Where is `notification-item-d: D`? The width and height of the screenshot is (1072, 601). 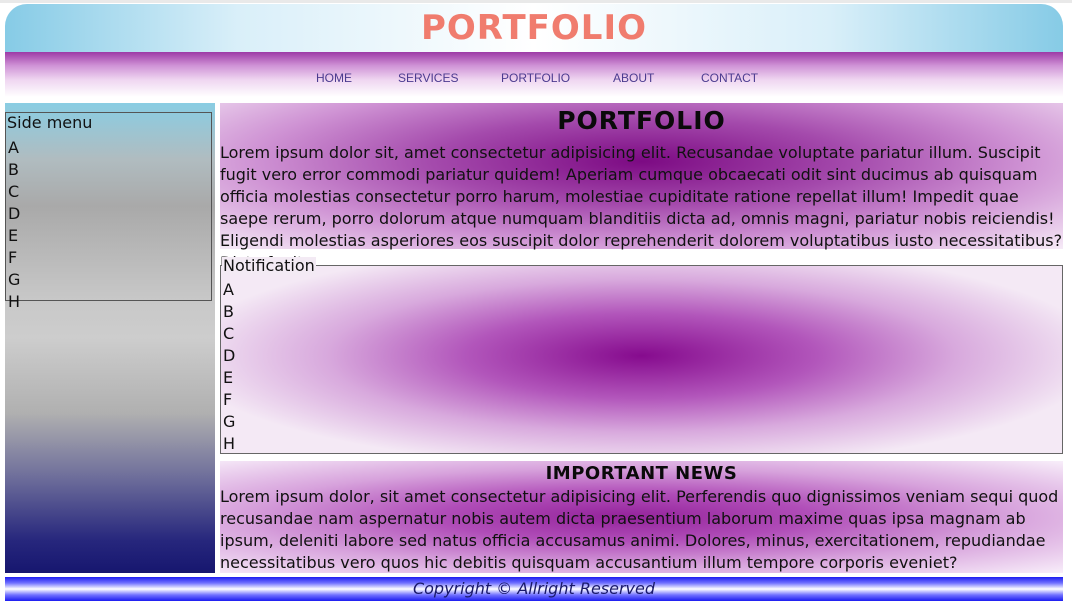
notification-item-d: D is located at coordinates (229, 356).